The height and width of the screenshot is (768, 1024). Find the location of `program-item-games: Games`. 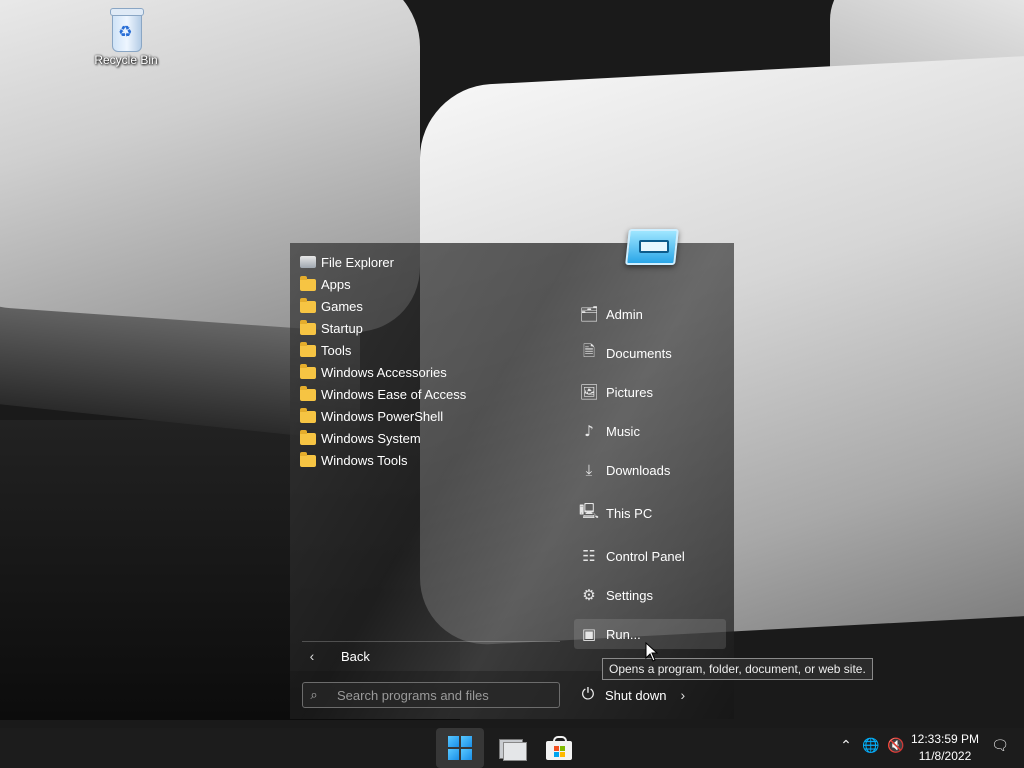

program-item-games: Games is located at coordinates (427, 306).